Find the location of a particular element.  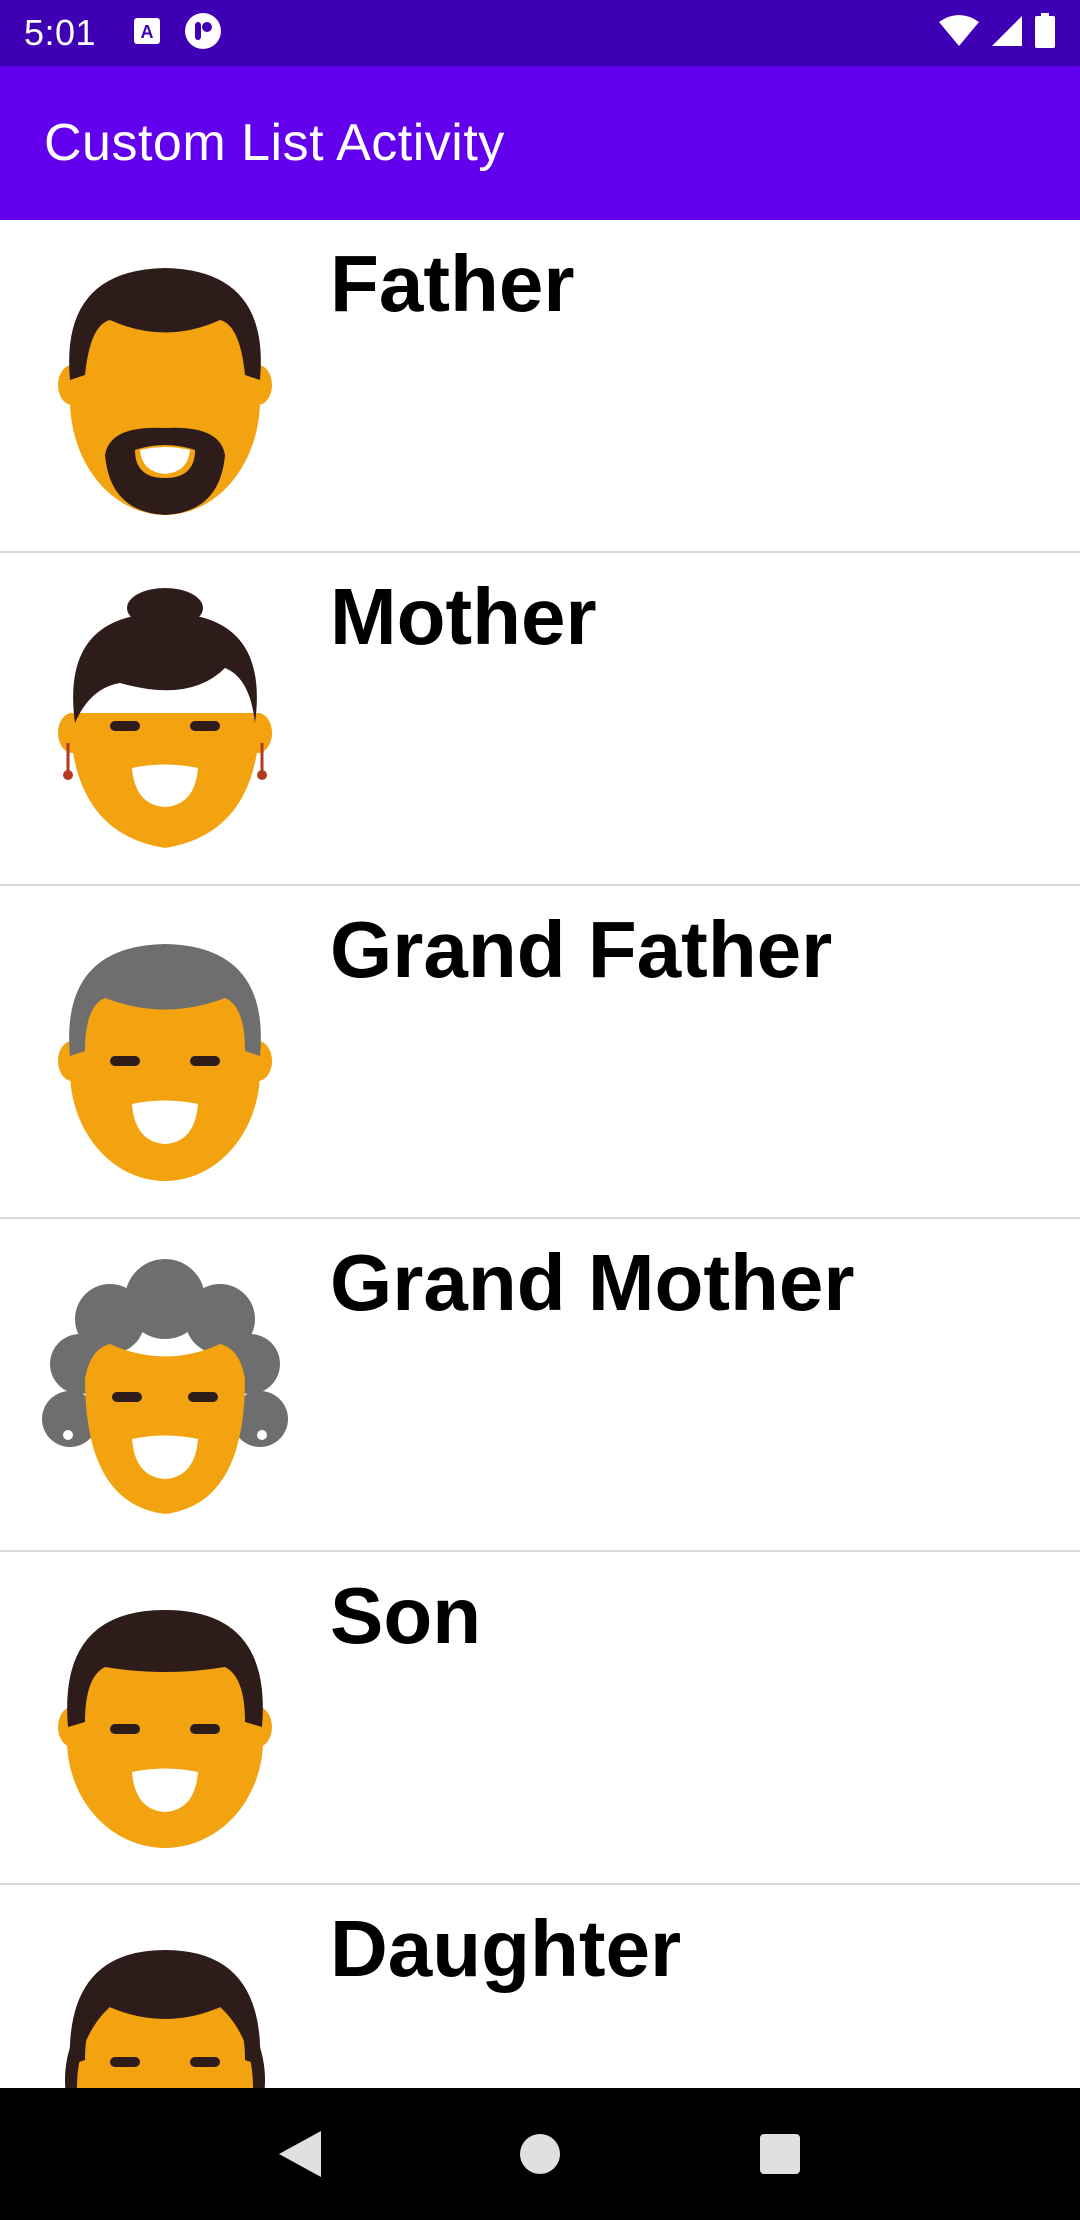

status-time: 5:01 is located at coordinates (60, 32).